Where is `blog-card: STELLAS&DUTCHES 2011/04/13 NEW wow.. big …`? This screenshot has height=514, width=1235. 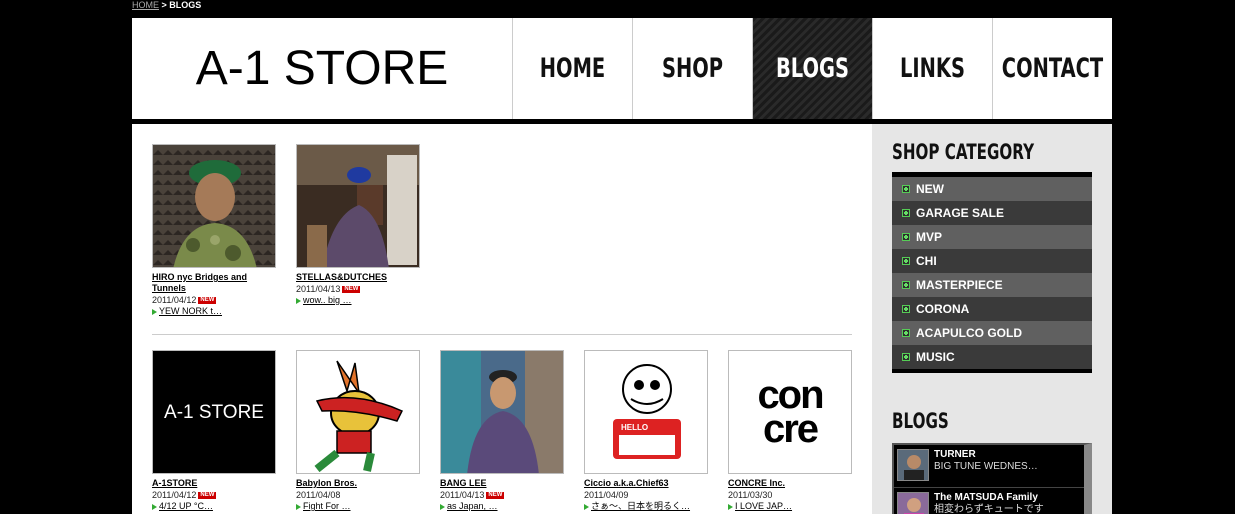
blog-card: STELLAS&DUTCHES 2011/04/13 NEW wow.. big … is located at coordinates (368, 230).